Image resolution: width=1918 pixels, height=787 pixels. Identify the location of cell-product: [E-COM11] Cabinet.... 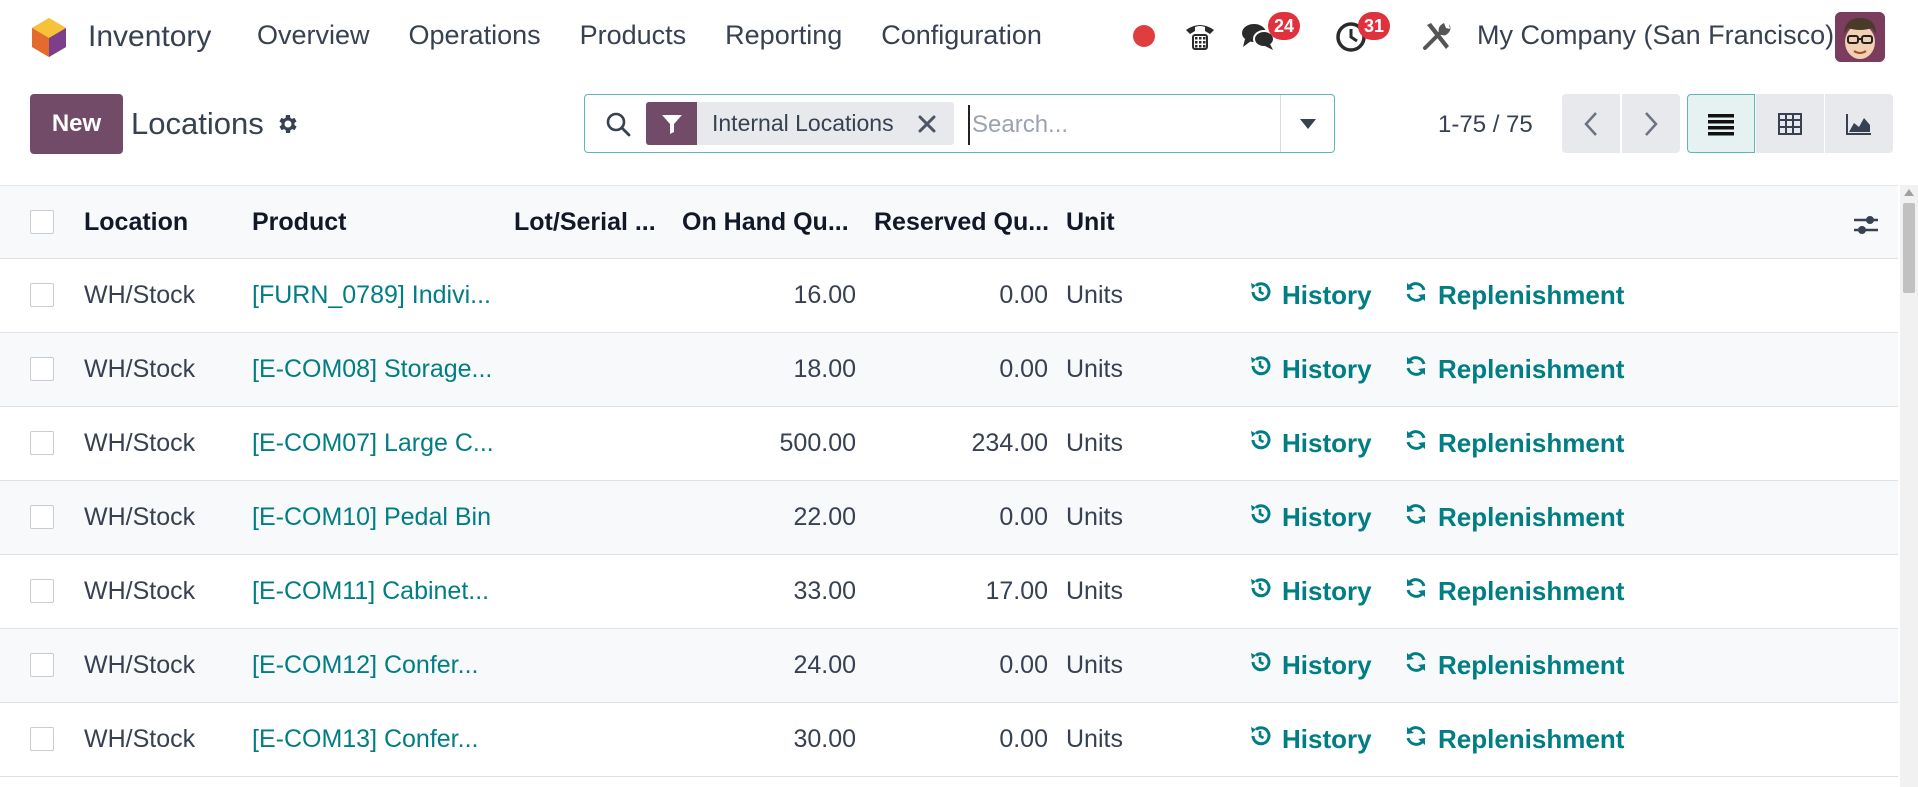
(370, 591).